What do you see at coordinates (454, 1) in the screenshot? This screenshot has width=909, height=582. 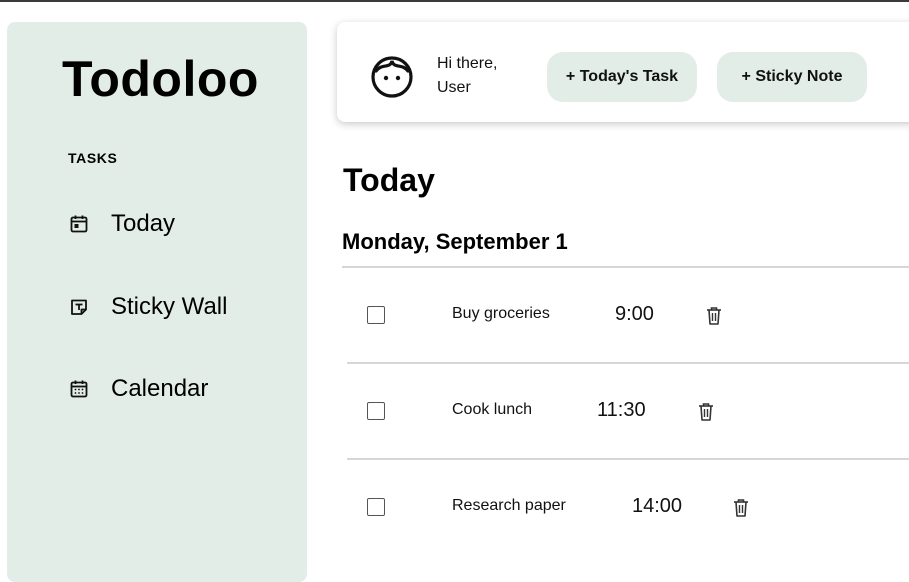 I see `window-top-border` at bounding box center [454, 1].